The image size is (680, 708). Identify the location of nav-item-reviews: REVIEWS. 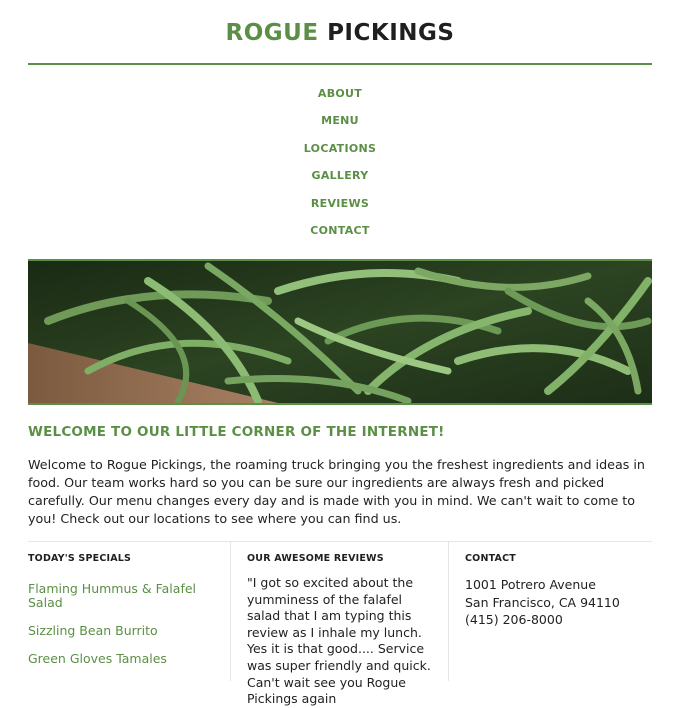
(340, 209).